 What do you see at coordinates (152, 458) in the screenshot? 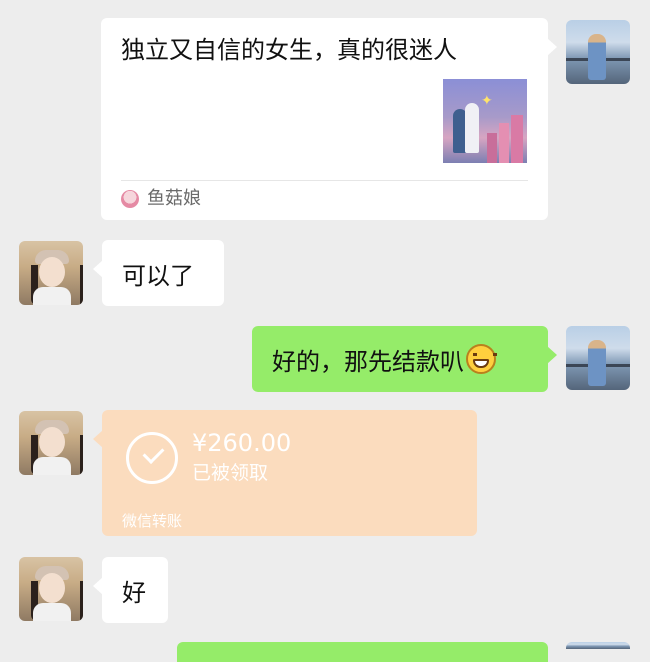
I see `check-circle-icon` at bounding box center [152, 458].